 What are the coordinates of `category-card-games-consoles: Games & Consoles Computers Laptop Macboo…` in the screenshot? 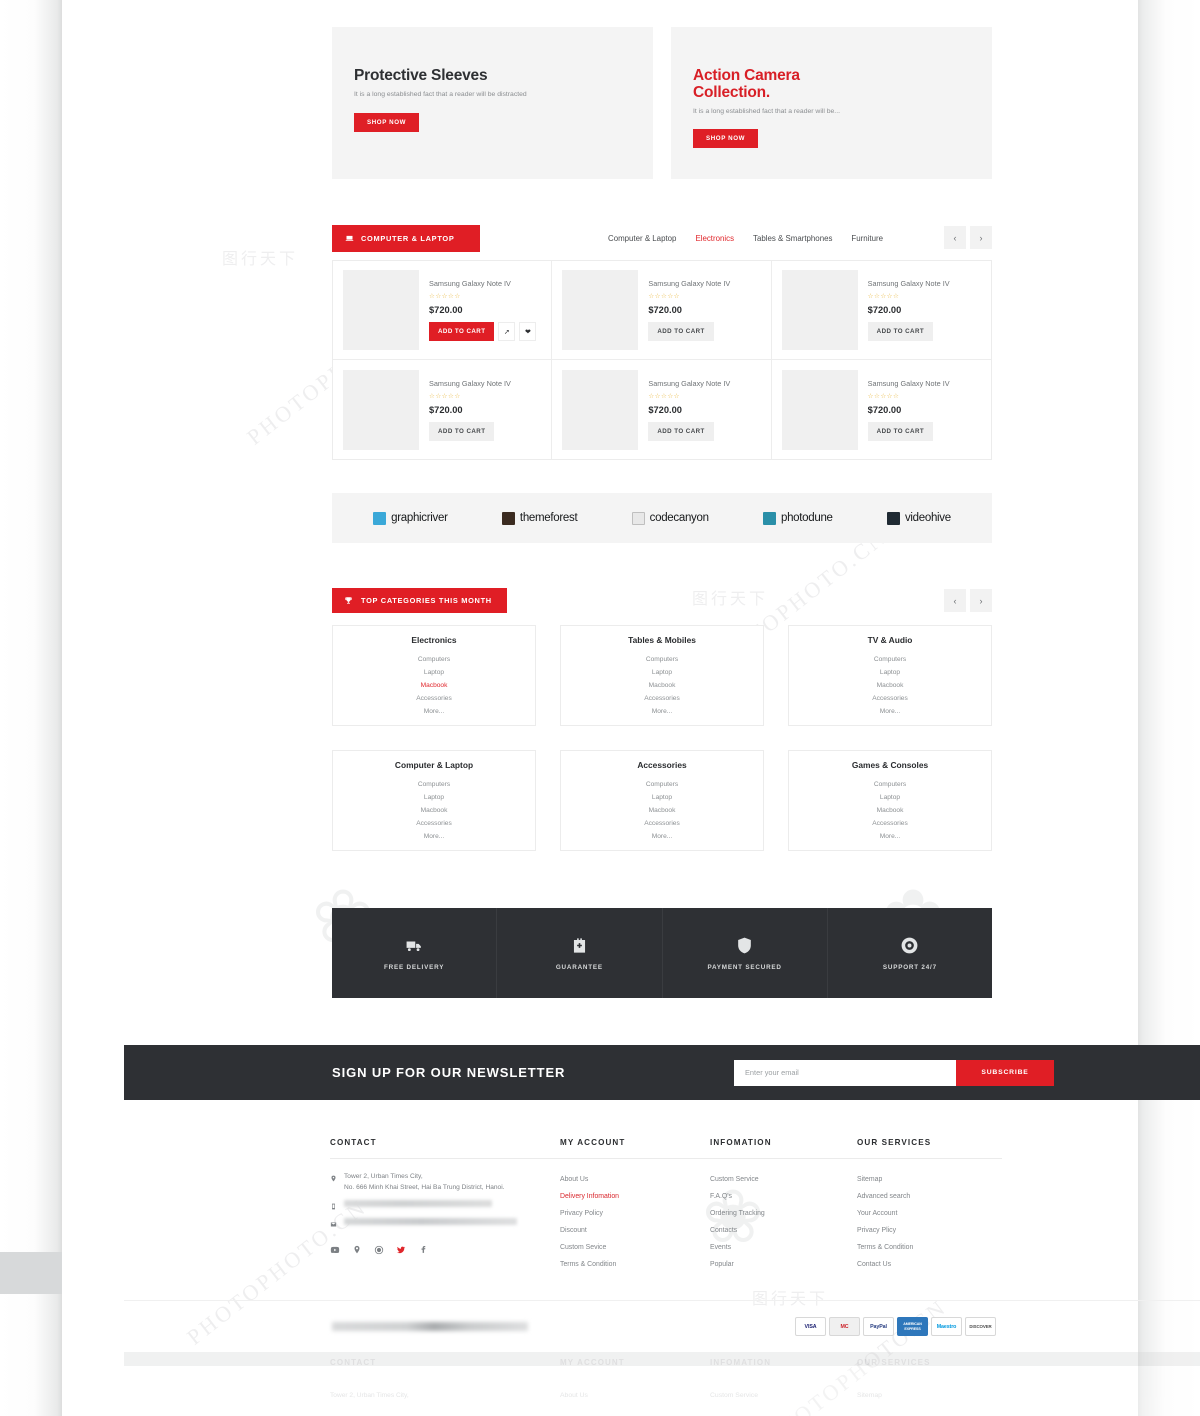 It's located at (890, 800).